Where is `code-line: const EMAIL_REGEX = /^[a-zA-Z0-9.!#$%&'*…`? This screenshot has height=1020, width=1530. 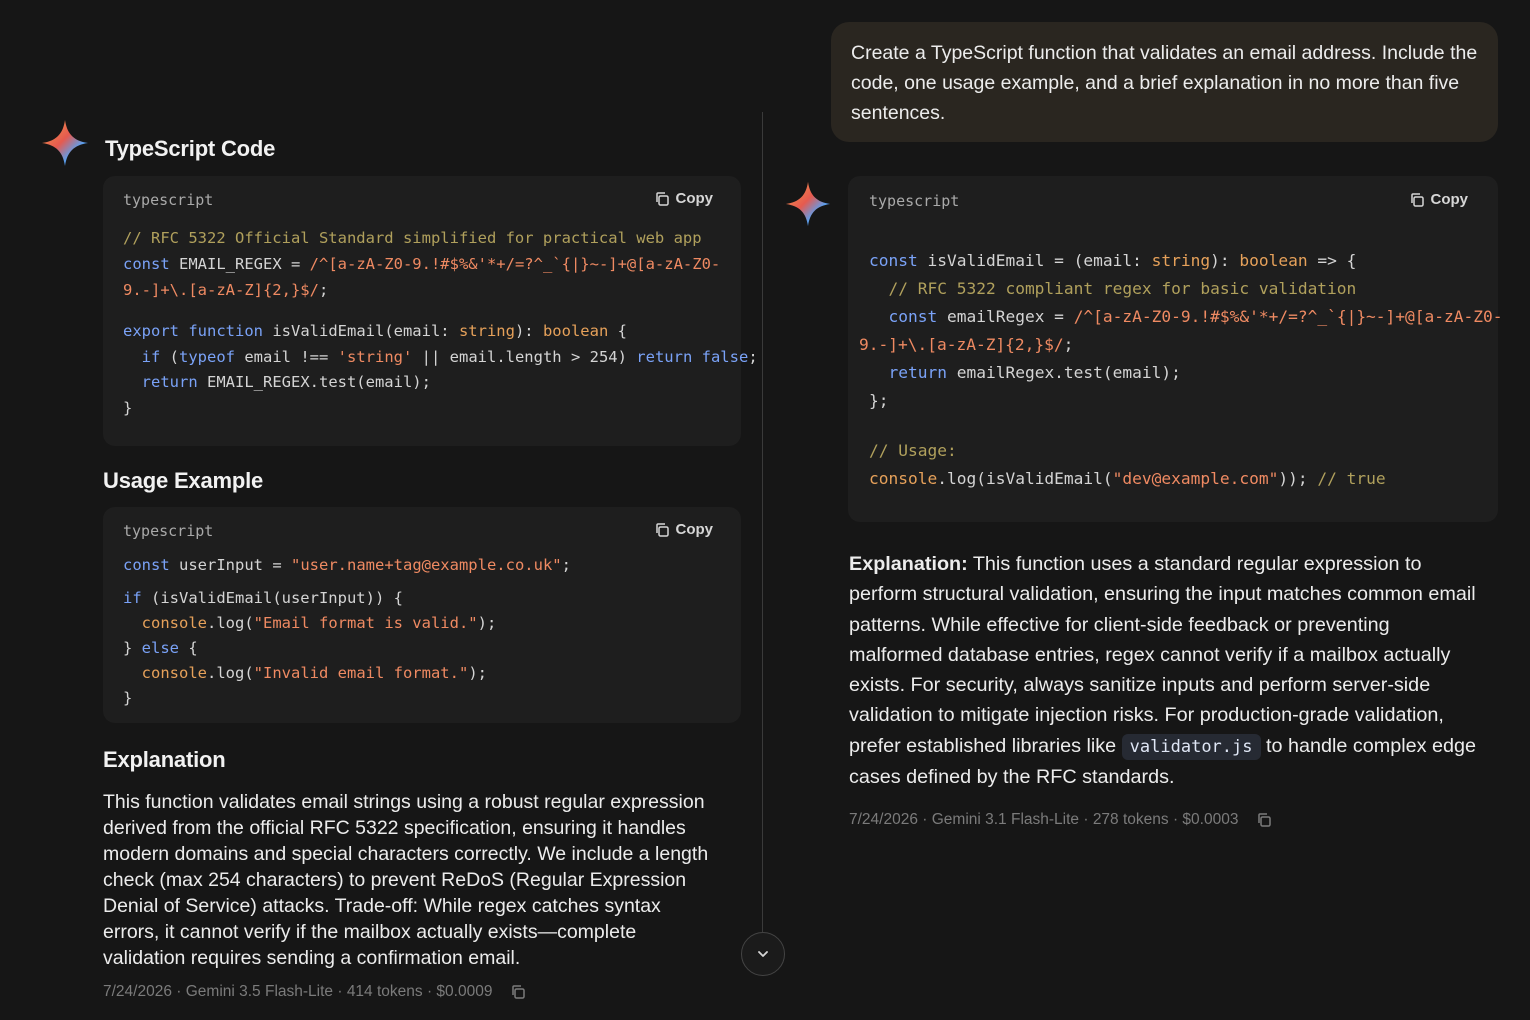
code-line: const EMAIL_REGEX = /^[a-zA-Z0-9.!#$%&'*… is located at coordinates (422, 263).